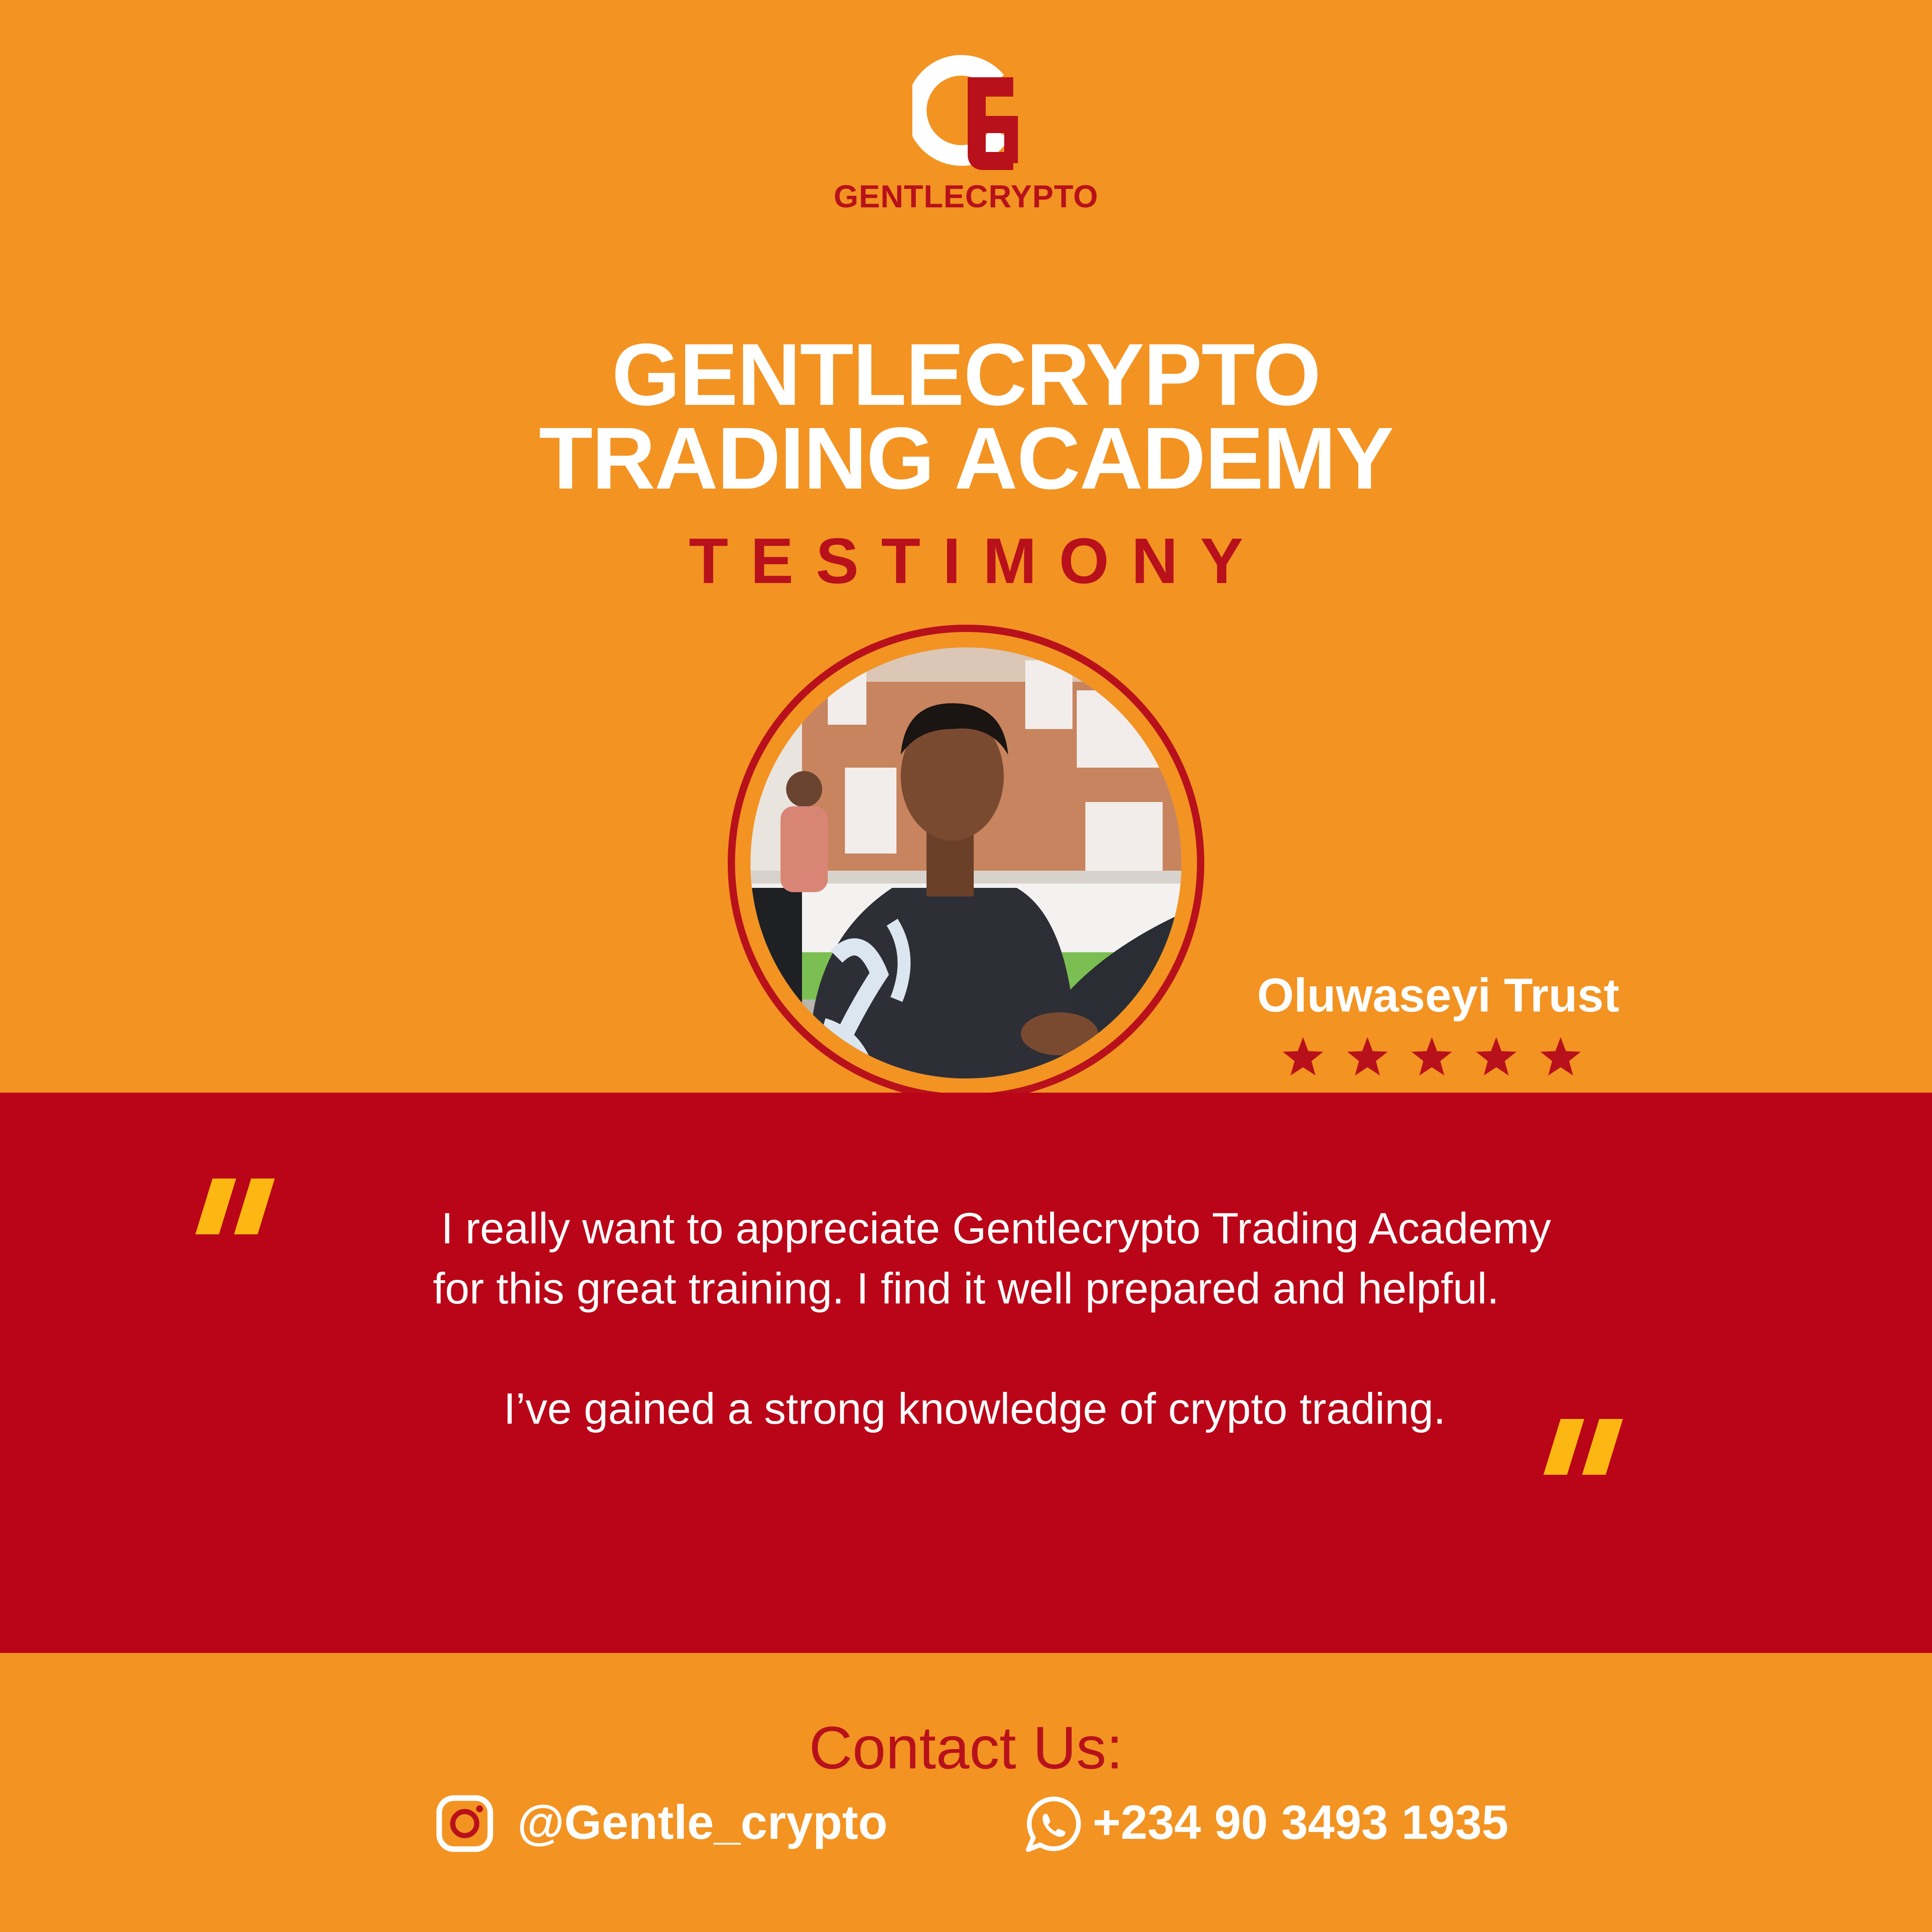 The image size is (1932, 1932). What do you see at coordinates (966, 458) in the screenshot?
I see `title-line-2: TRADING ACADEMY` at bounding box center [966, 458].